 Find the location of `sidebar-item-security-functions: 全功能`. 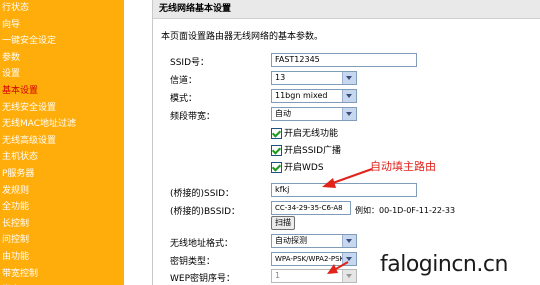

sidebar-item-security-functions: 全功能 is located at coordinates (62, 207).